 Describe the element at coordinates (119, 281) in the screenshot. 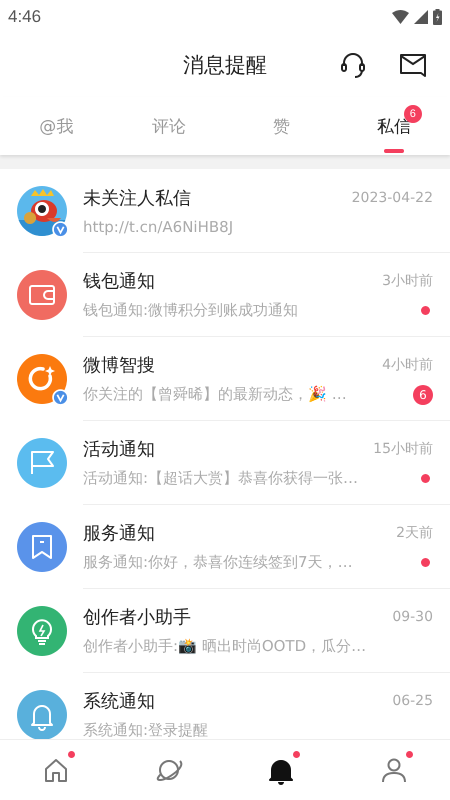

I see `sender-name: 钱包通知` at that location.